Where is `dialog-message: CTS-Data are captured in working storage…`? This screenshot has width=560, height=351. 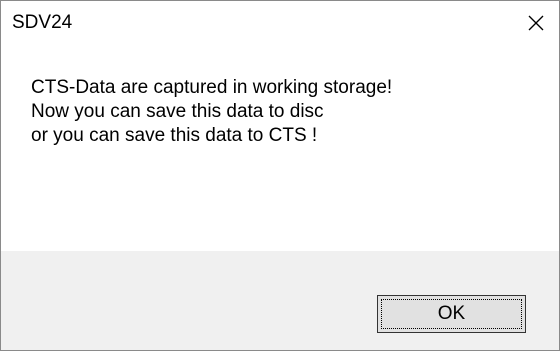 dialog-message: CTS-Data are captured in working storage… is located at coordinates (211, 112).